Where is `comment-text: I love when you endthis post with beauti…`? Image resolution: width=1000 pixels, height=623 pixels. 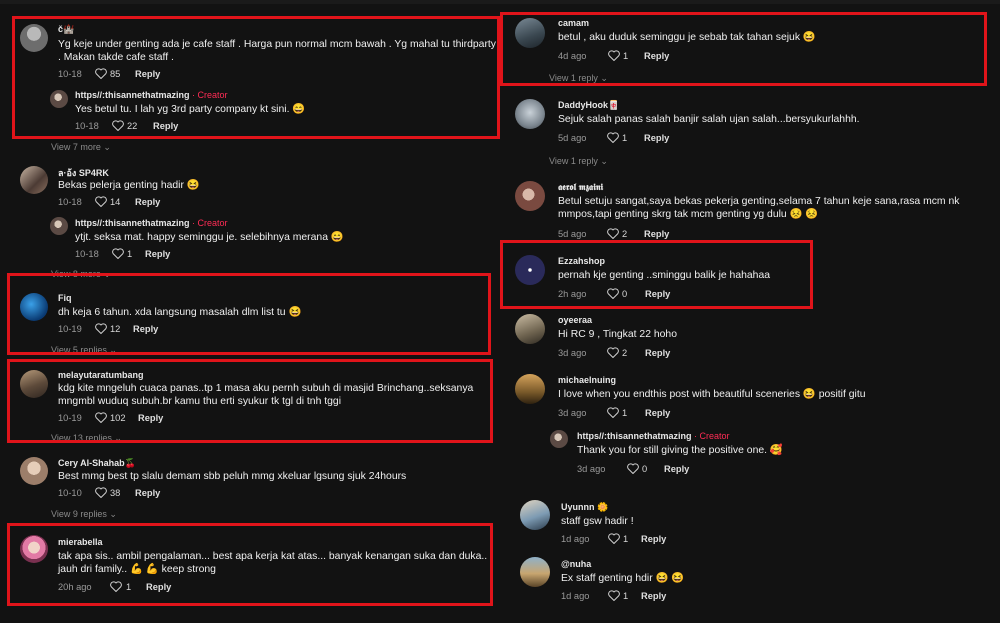 comment-text: I love when you endthis post with beauti… is located at coordinates (712, 394).